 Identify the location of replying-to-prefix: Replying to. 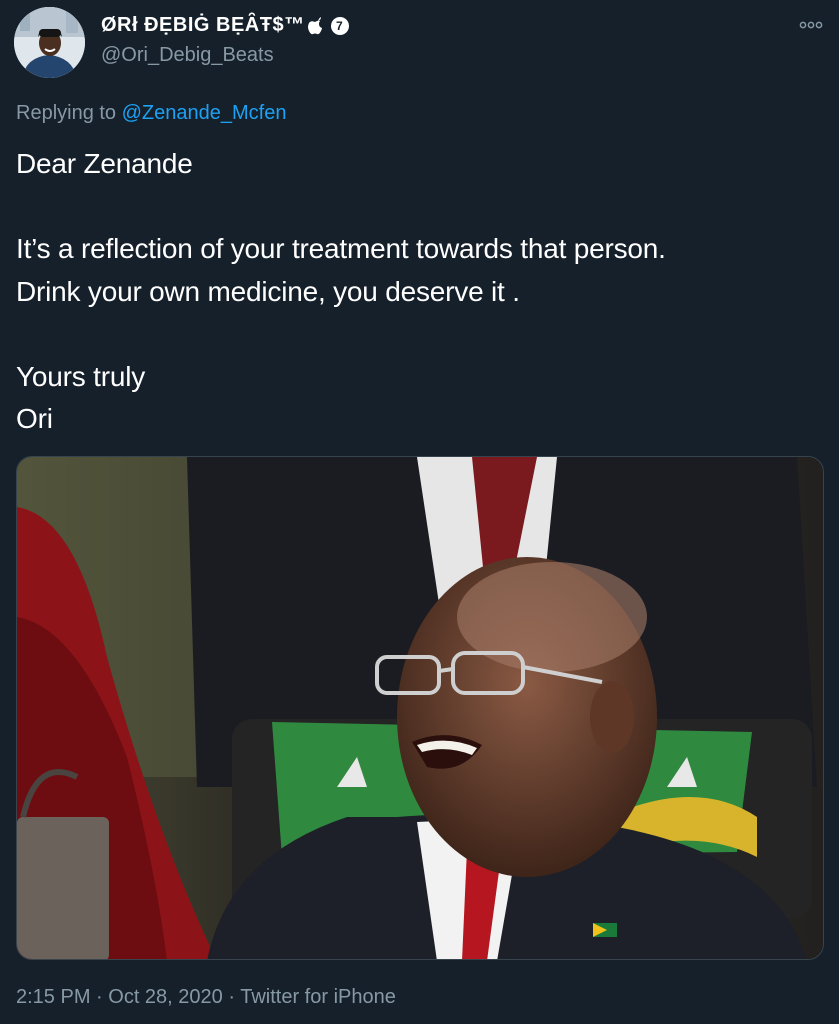
(69, 113).